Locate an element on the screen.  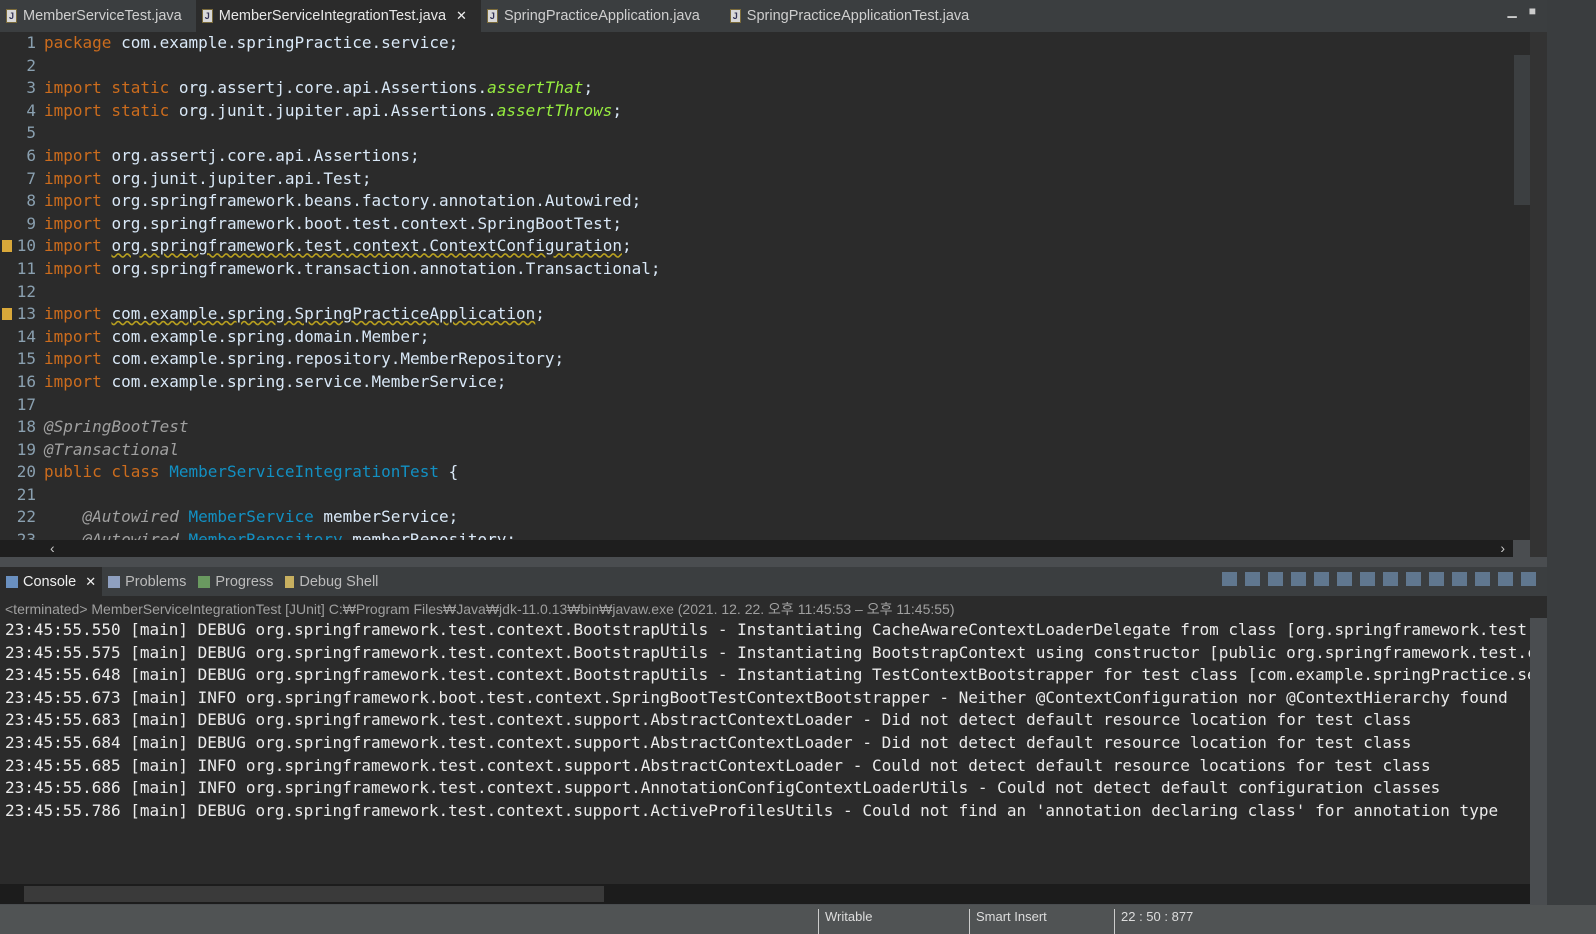
word-wrap-icon is located at coordinates (1367, 579).